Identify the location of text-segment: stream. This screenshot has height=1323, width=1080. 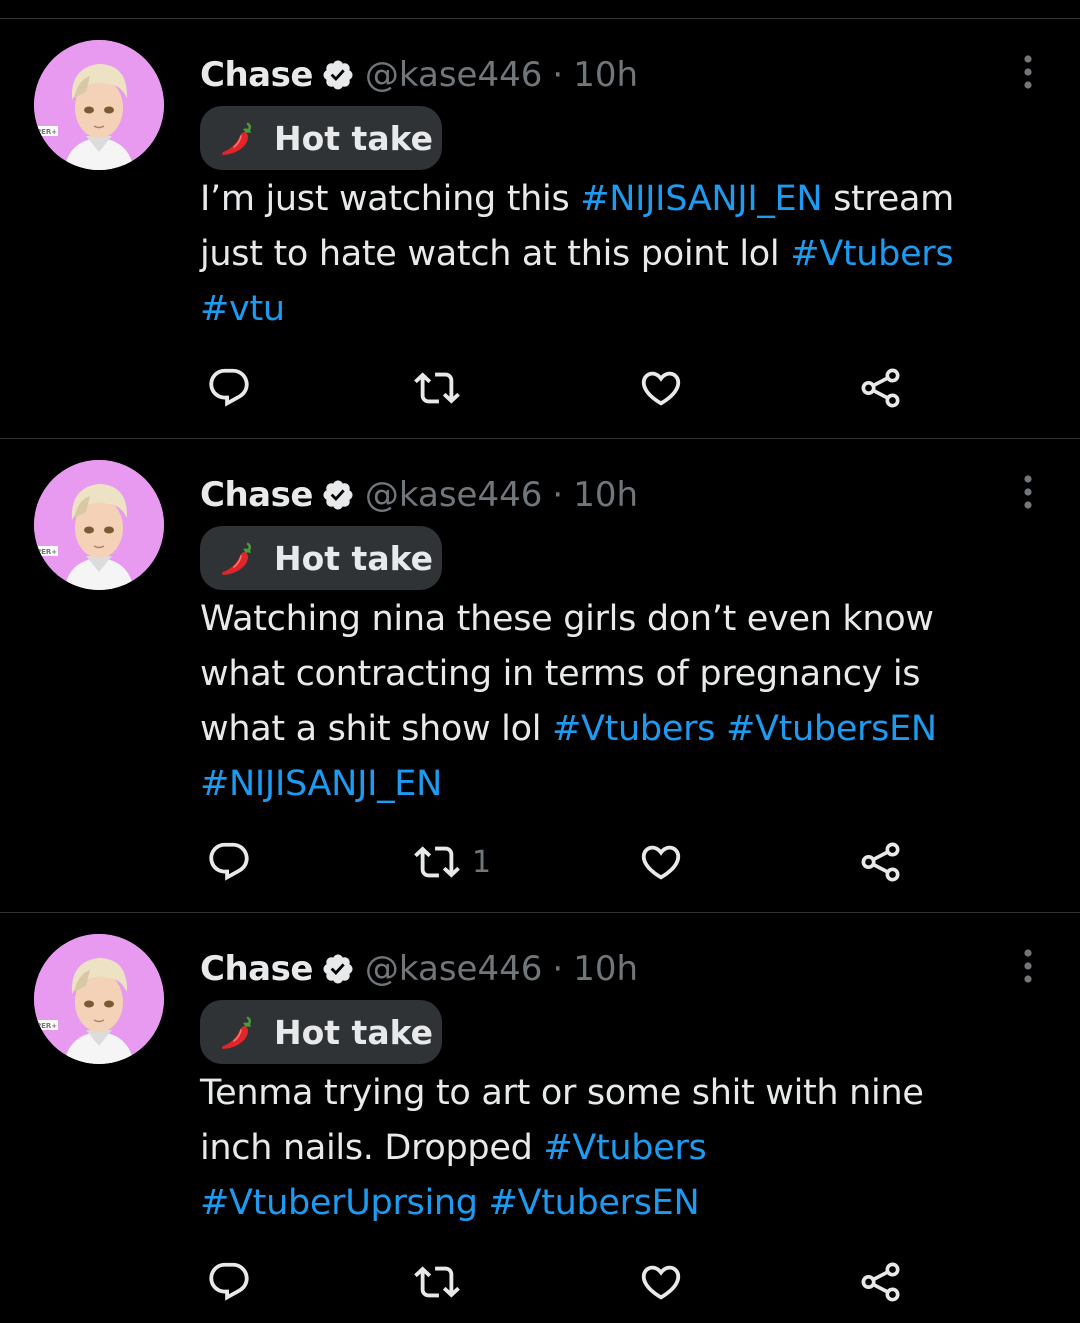
(888, 199).